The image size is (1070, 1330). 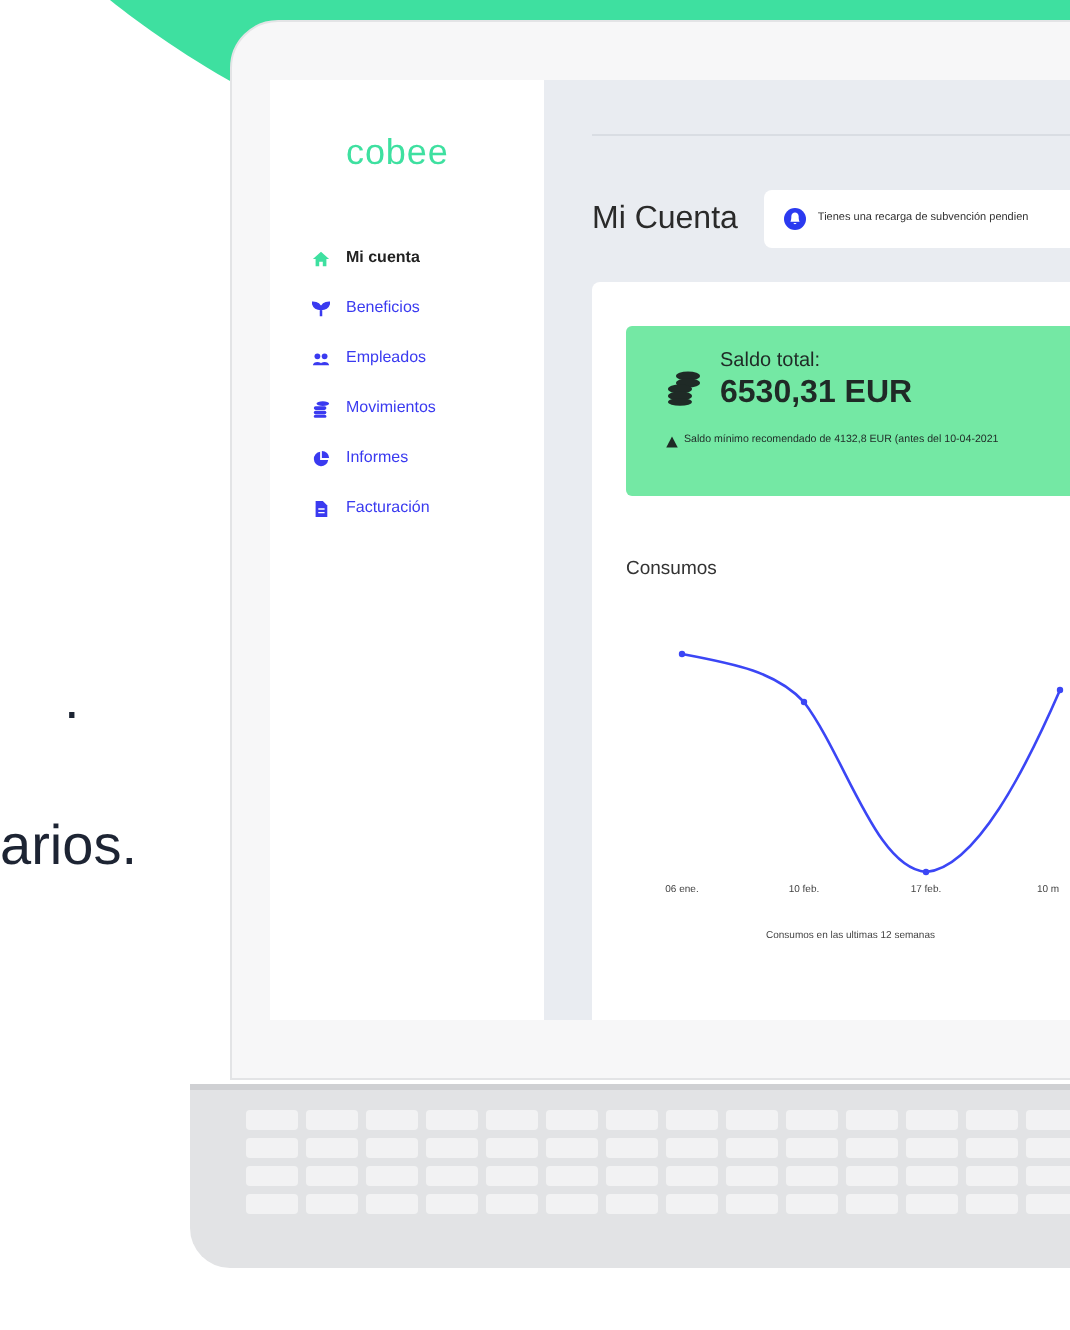 I want to click on home-icon, so click(x=321, y=258).